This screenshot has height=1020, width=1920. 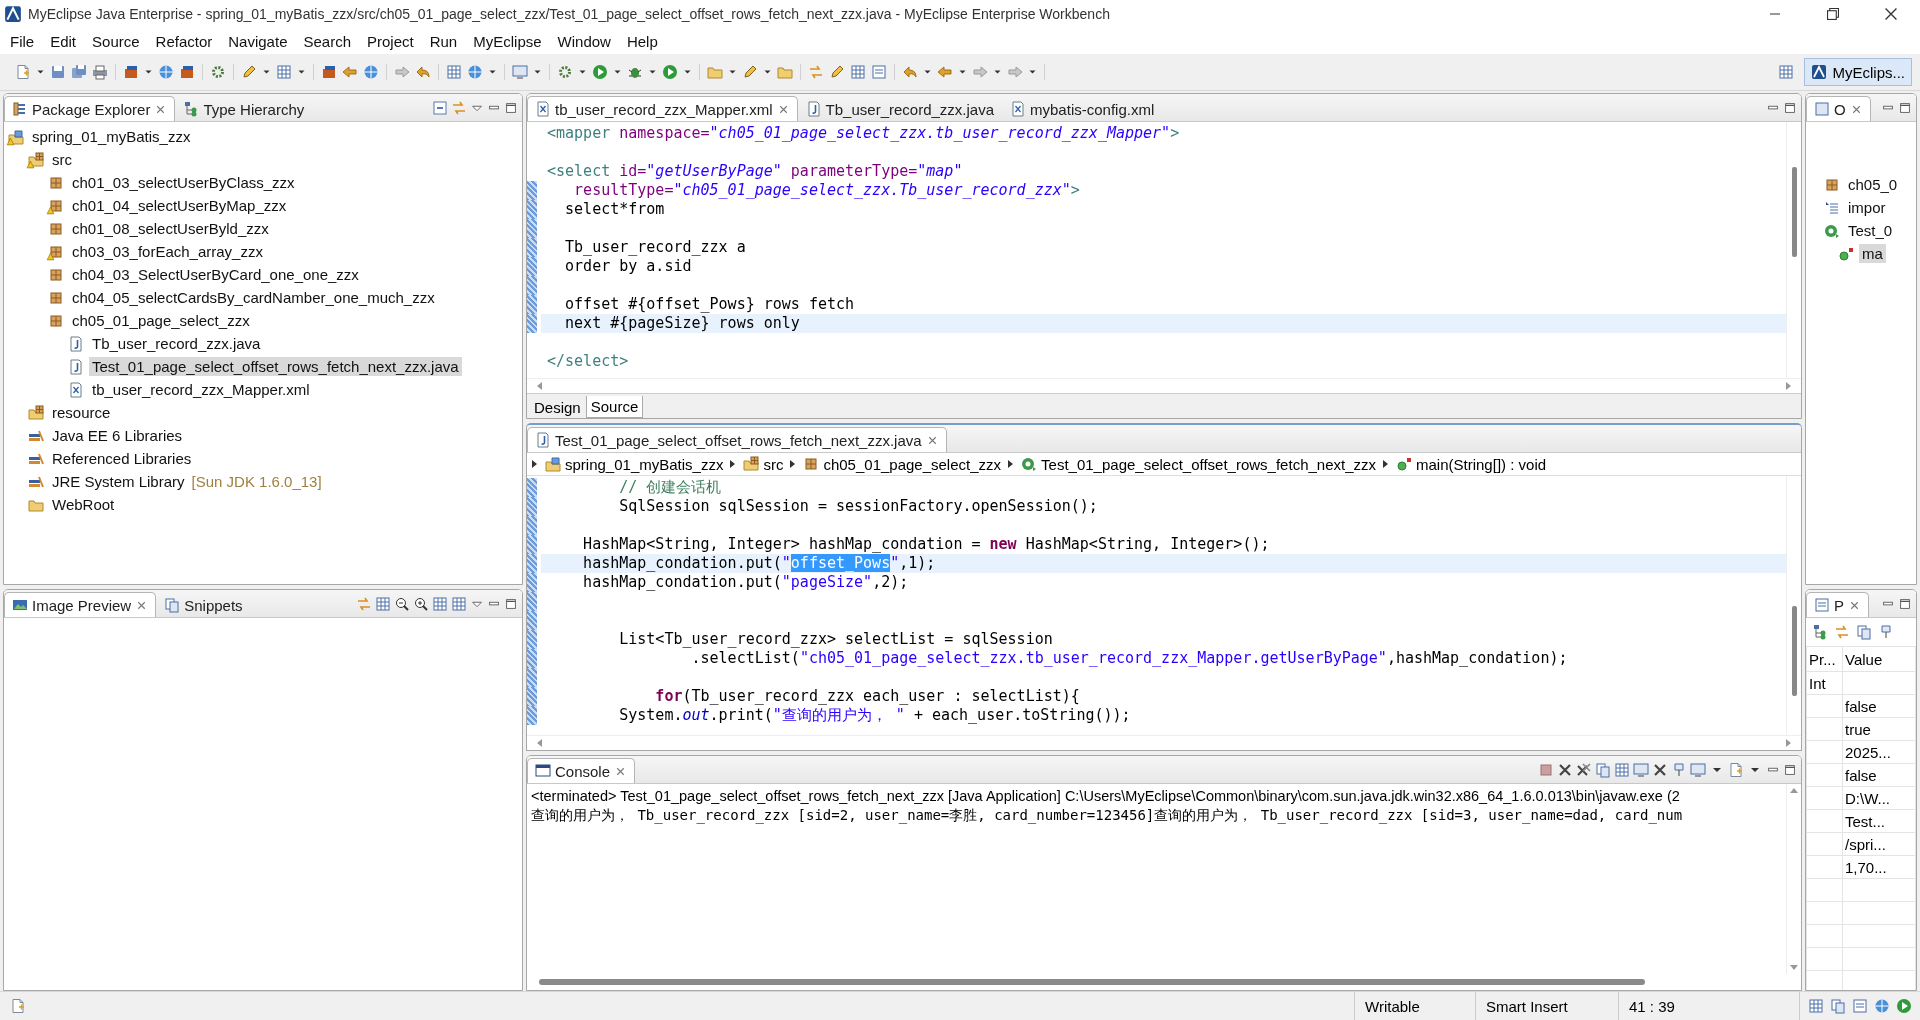 I want to click on tree-item: Java EE 6 Libraries, so click(x=117, y=435).